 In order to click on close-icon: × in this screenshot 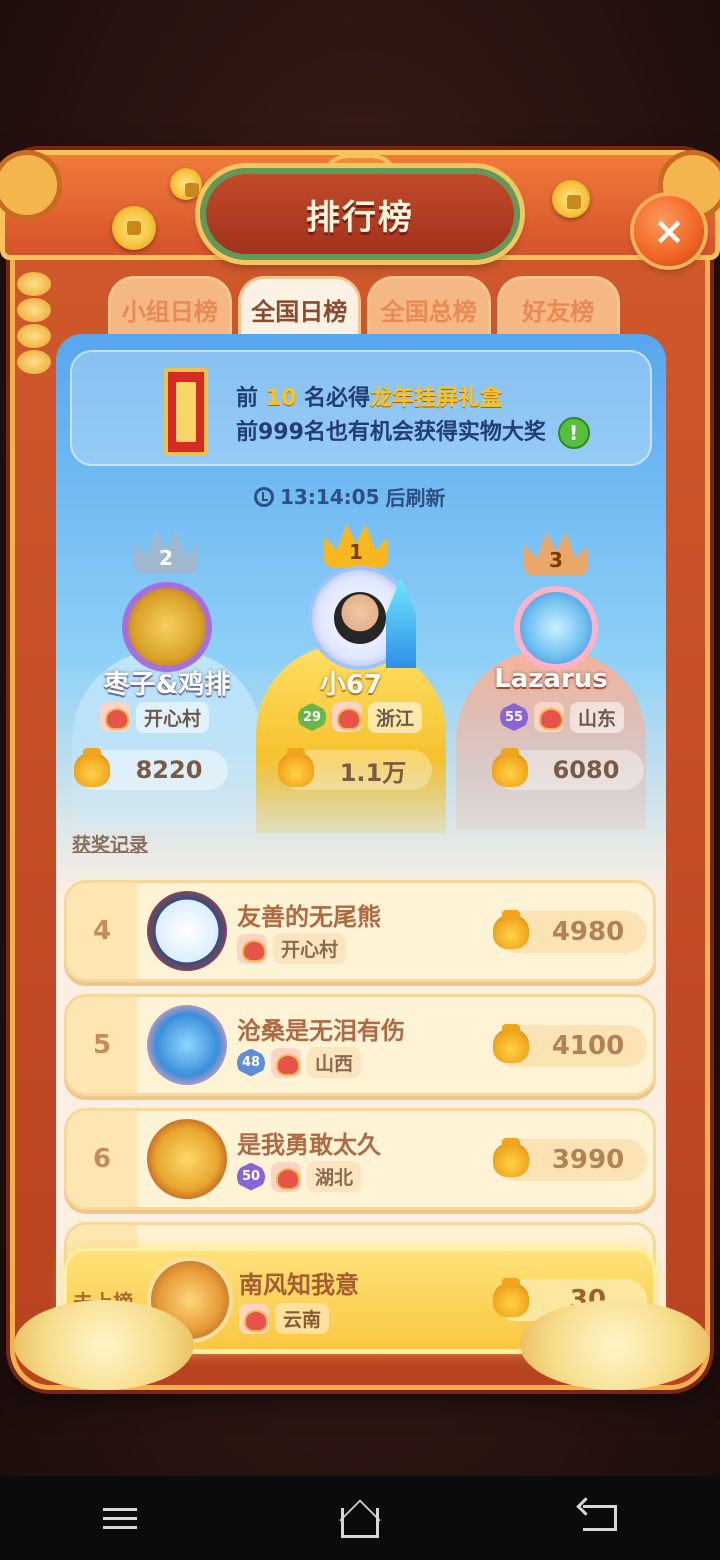, I will do `click(669, 231)`.